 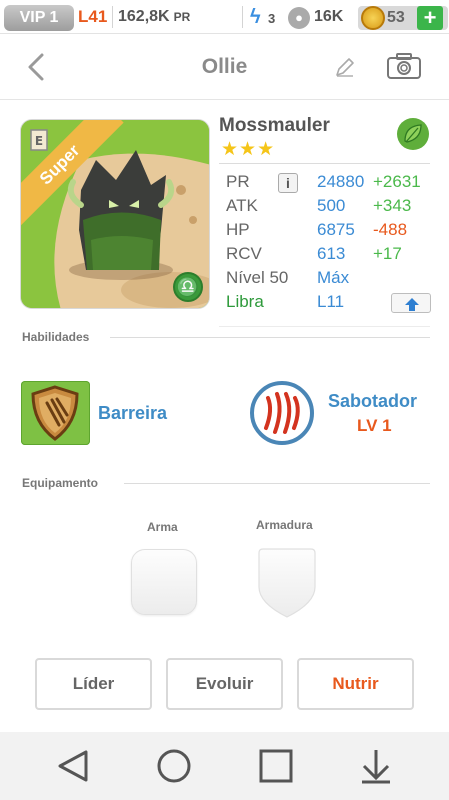 What do you see at coordinates (376, 766) in the screenshot?
I see `hide-keyboard-icon` at bounding box center [376, 766].